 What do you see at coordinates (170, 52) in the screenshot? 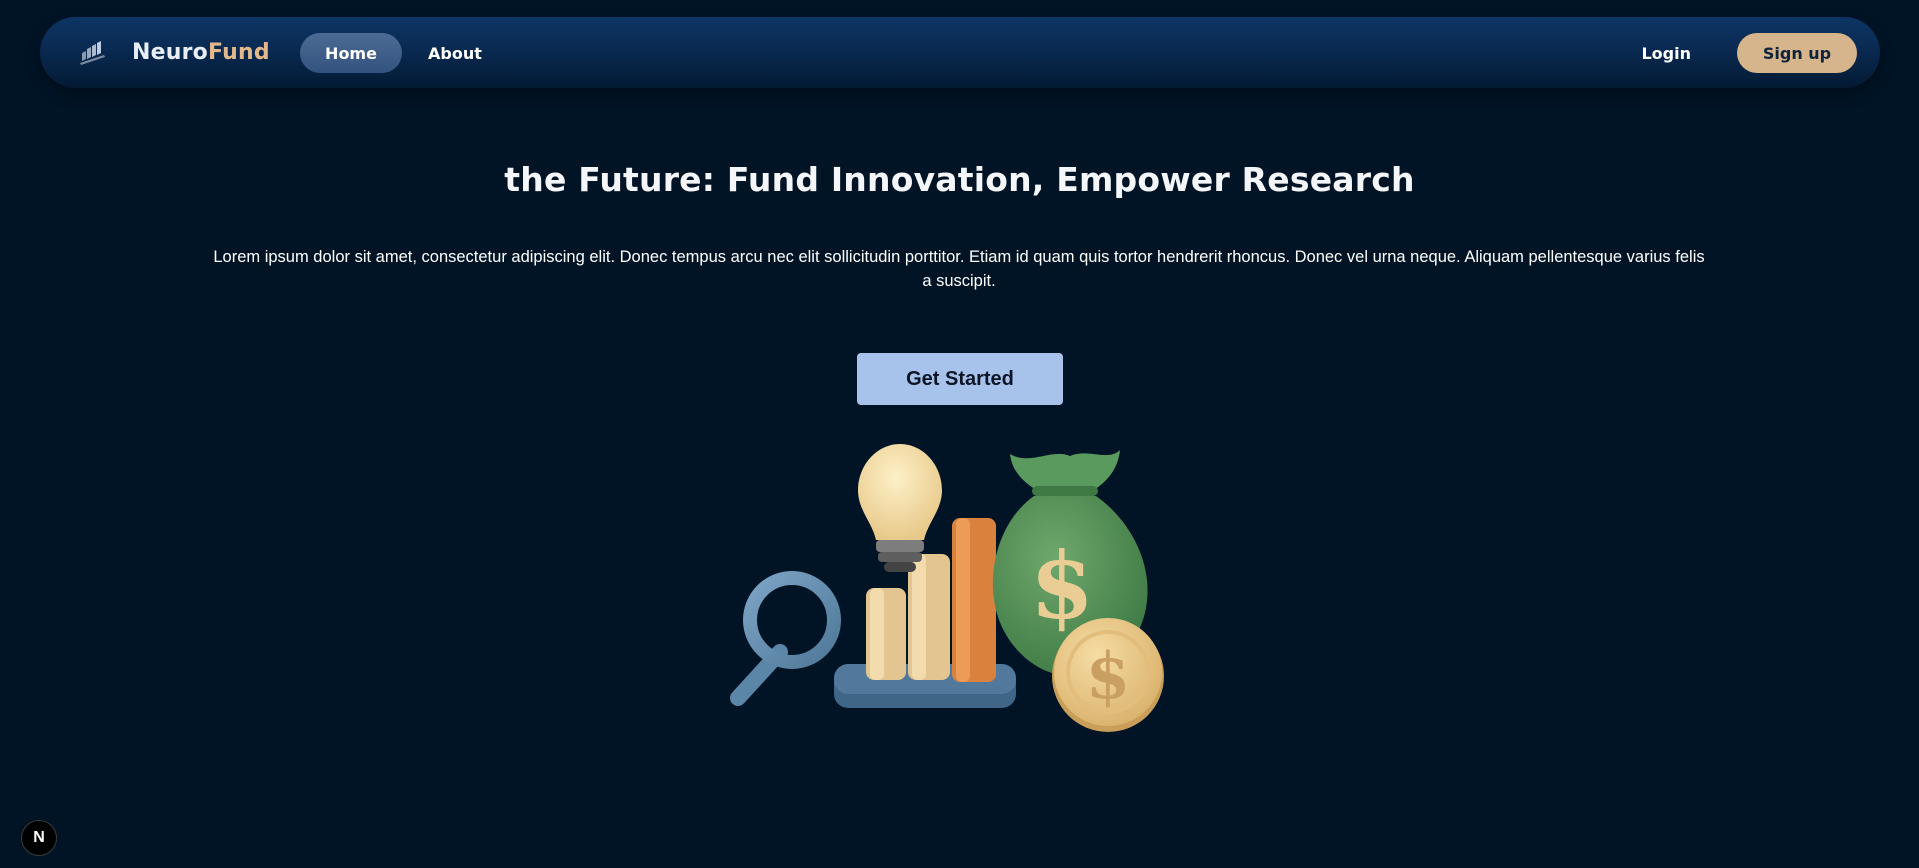
I see `brand-name-first: Neuro` at bounding box center [170, 52].